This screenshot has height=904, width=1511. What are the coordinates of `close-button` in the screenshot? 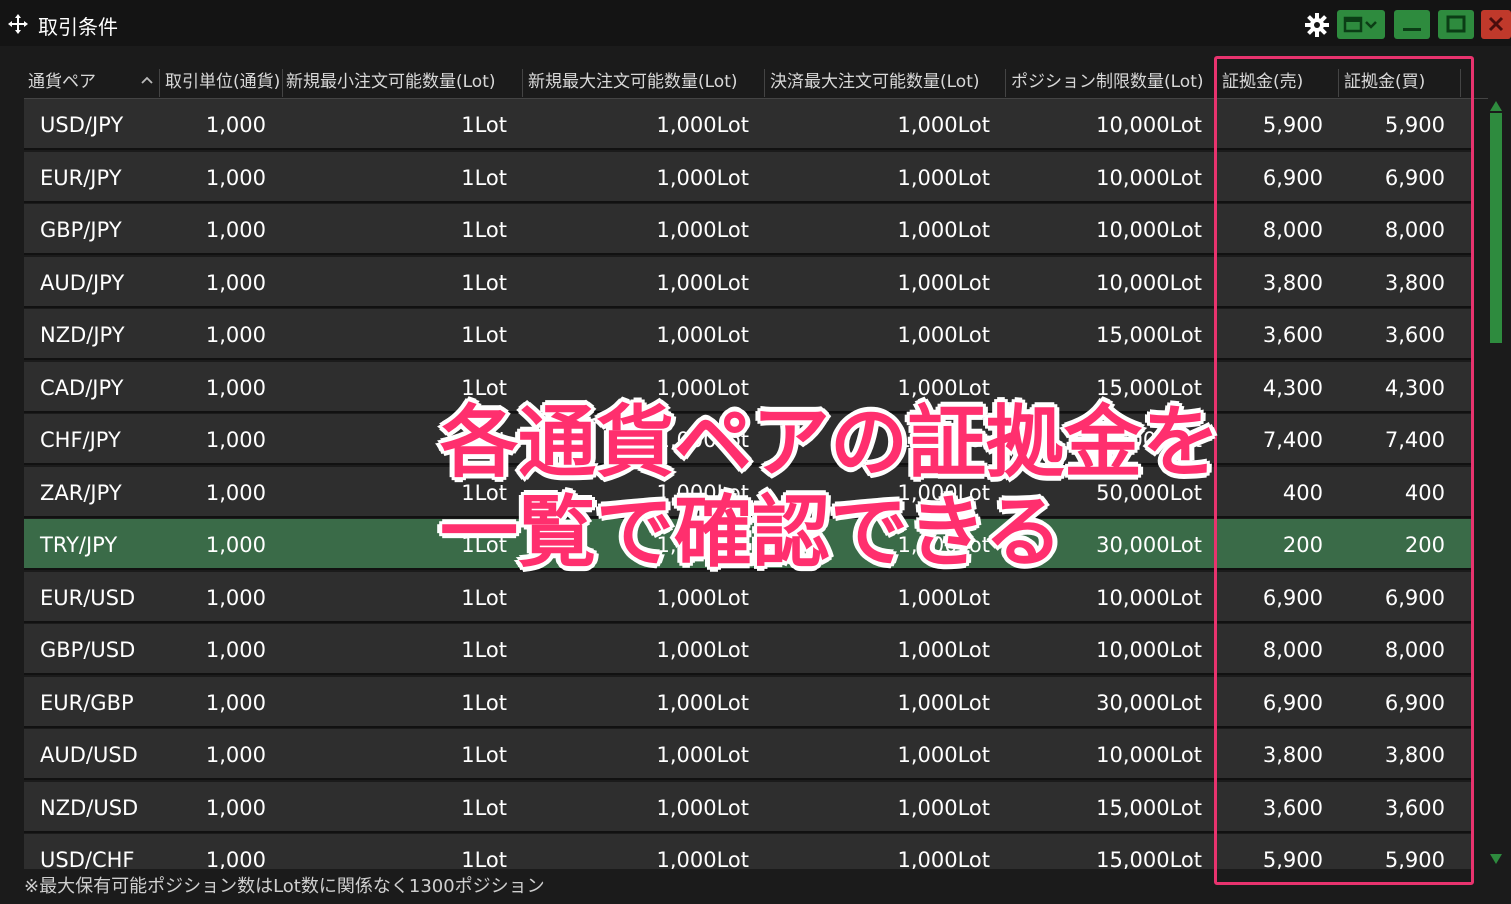 It's located at (1496, 24).